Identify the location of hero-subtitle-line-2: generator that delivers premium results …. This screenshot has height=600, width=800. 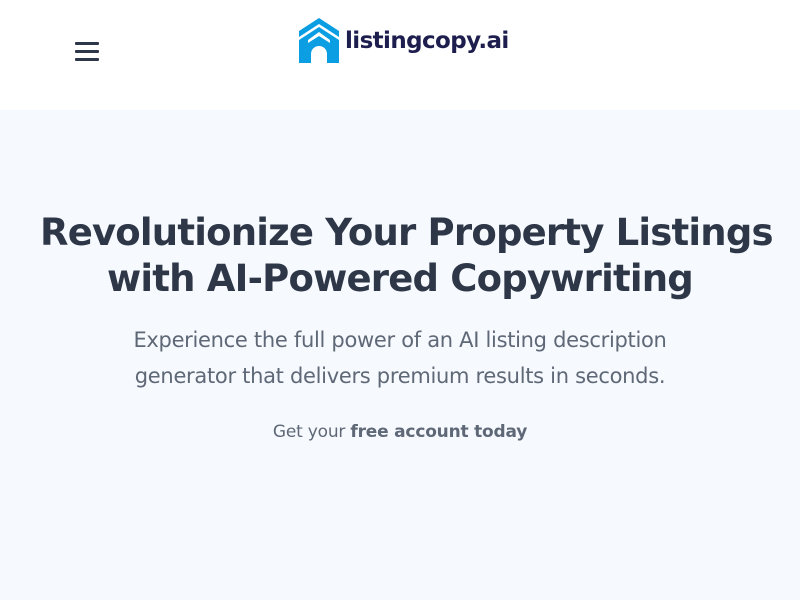
(400, 376).